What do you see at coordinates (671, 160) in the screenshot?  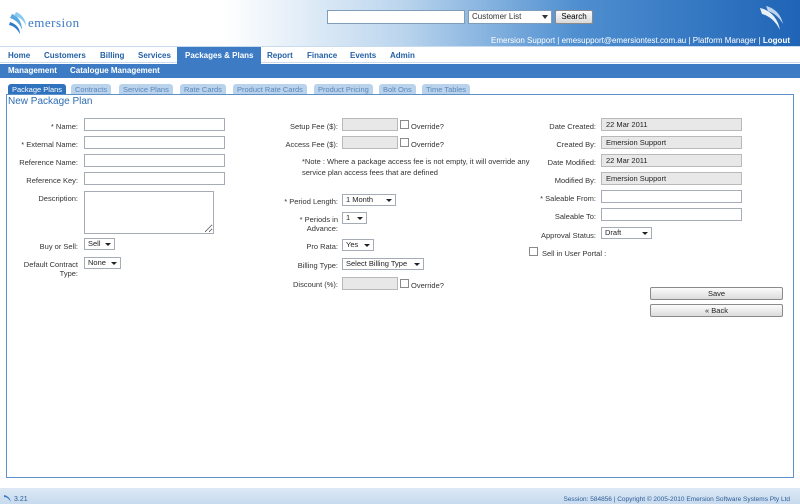 I see `date-modified-value: 22 Mar 2011` at bounding box center [671, 160].